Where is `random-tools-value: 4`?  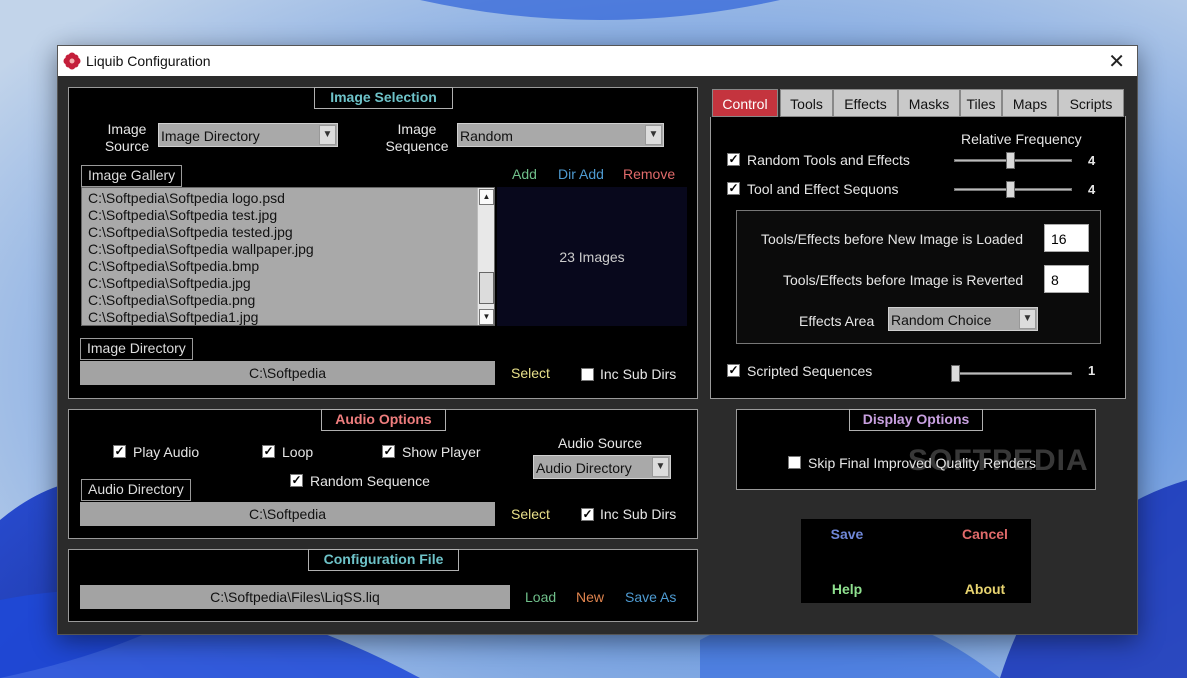 random-tools-value: 4 is located at coordinates (1092, 160).